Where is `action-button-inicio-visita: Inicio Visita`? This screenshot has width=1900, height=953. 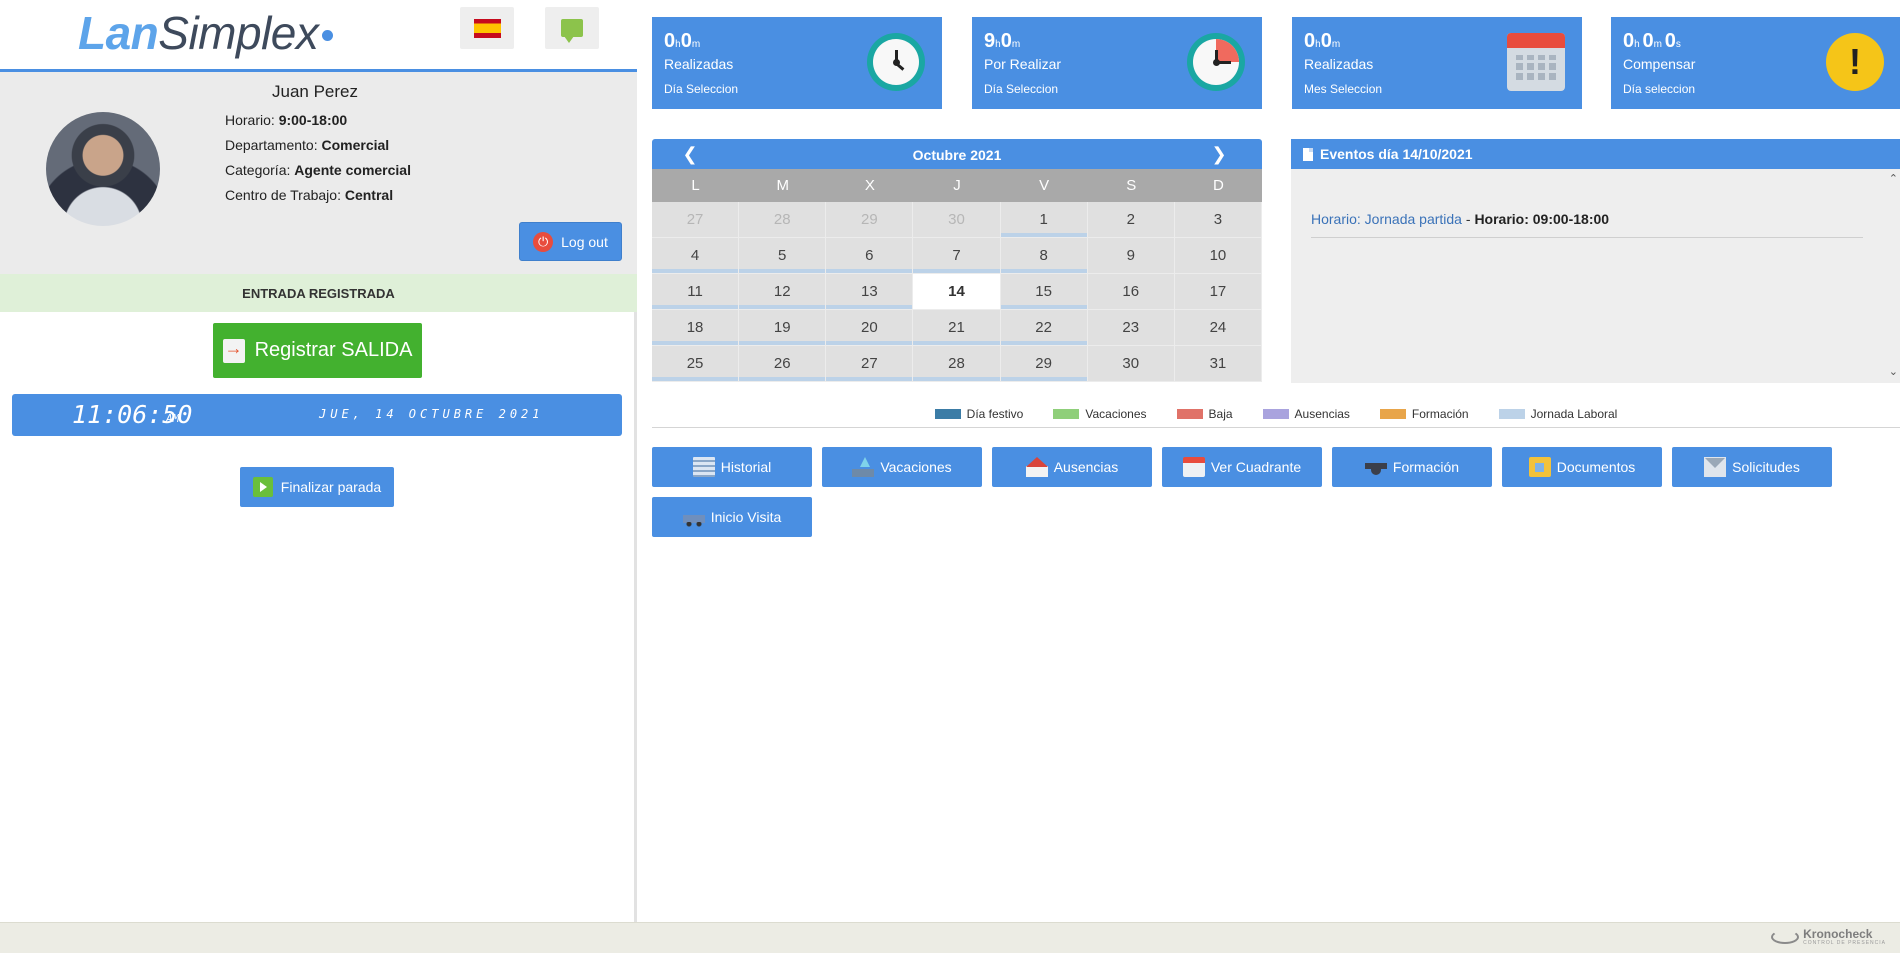
action-button-inicio-visita: Inicio Visita is located at coordinates (732, 517).